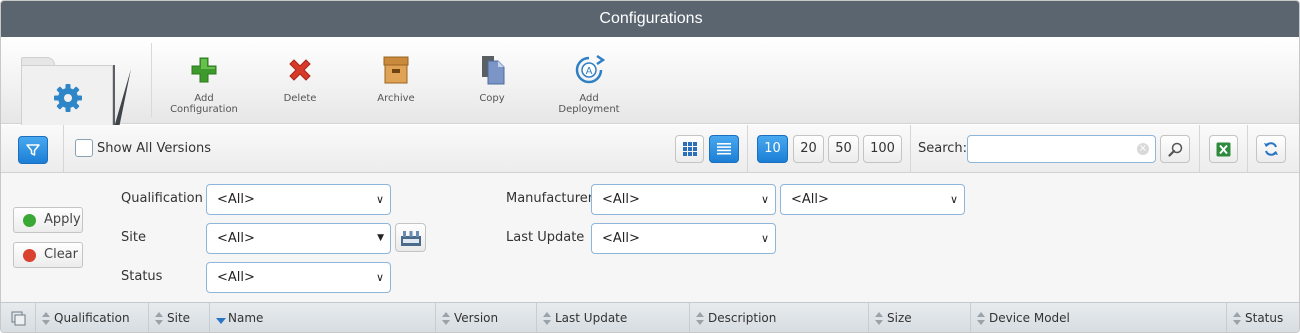  What do you see at coordinates (882, 149) in the screenshot?
I see `page-size-100-button: 100` at bounding box center [882, 149].